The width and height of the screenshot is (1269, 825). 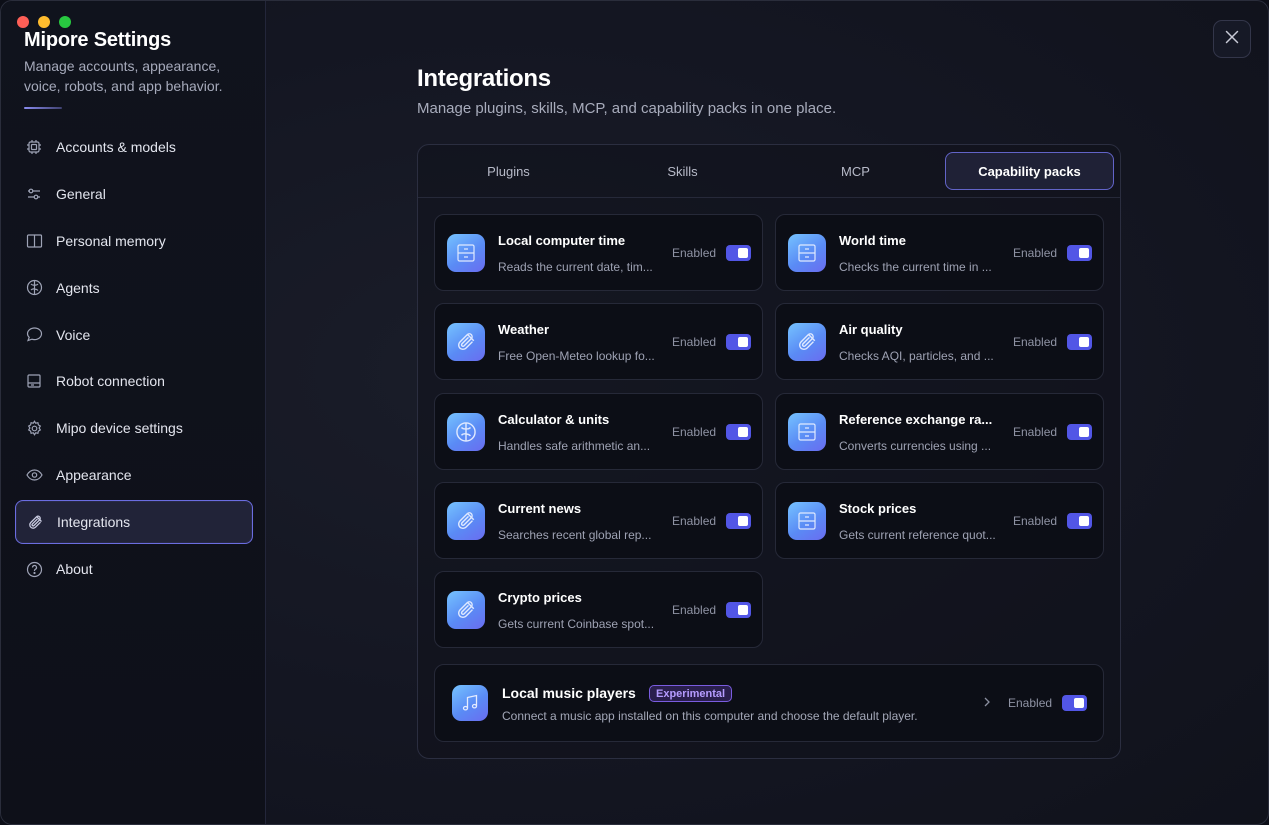 I want to click on tab-plugins: Plugins, so click(x=508, y=171).